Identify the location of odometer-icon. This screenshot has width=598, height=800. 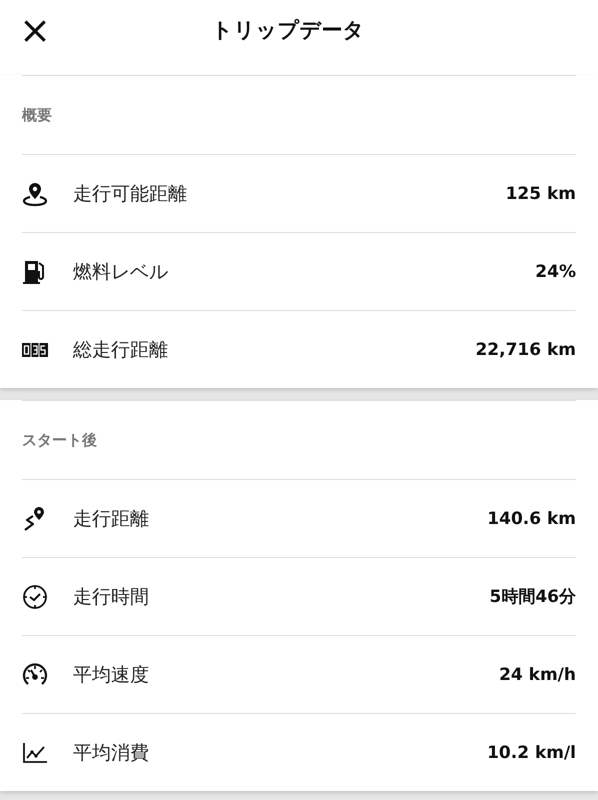
(35, 349).